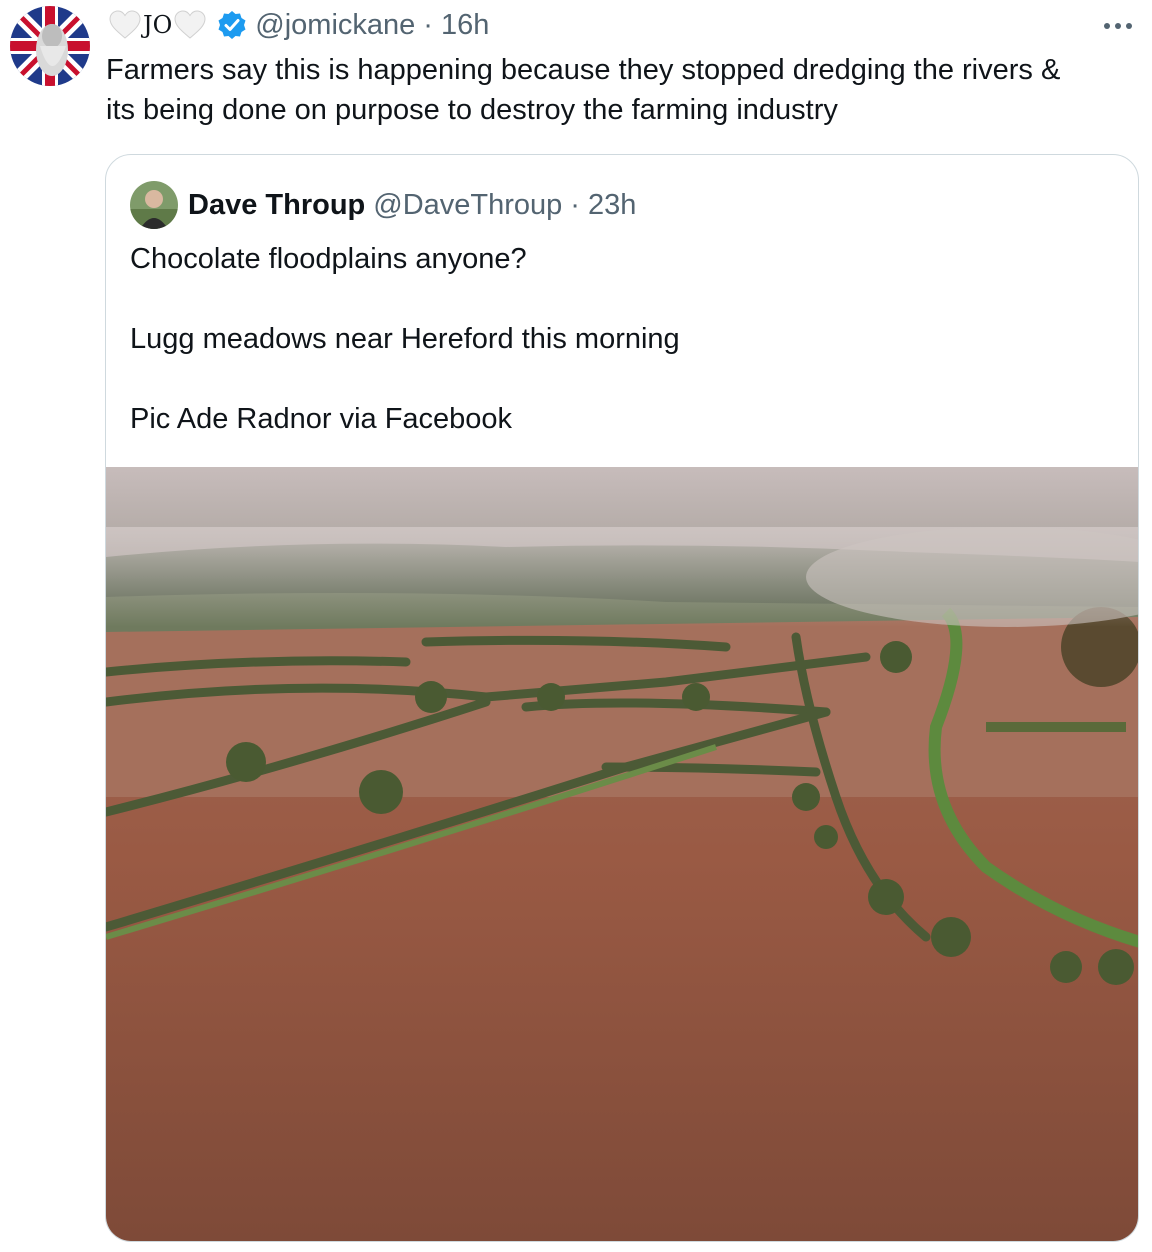  Describe the element at coordinates (276, 205) in the screenshot. I see `quoted-display-name: Dave Throup` at that location.